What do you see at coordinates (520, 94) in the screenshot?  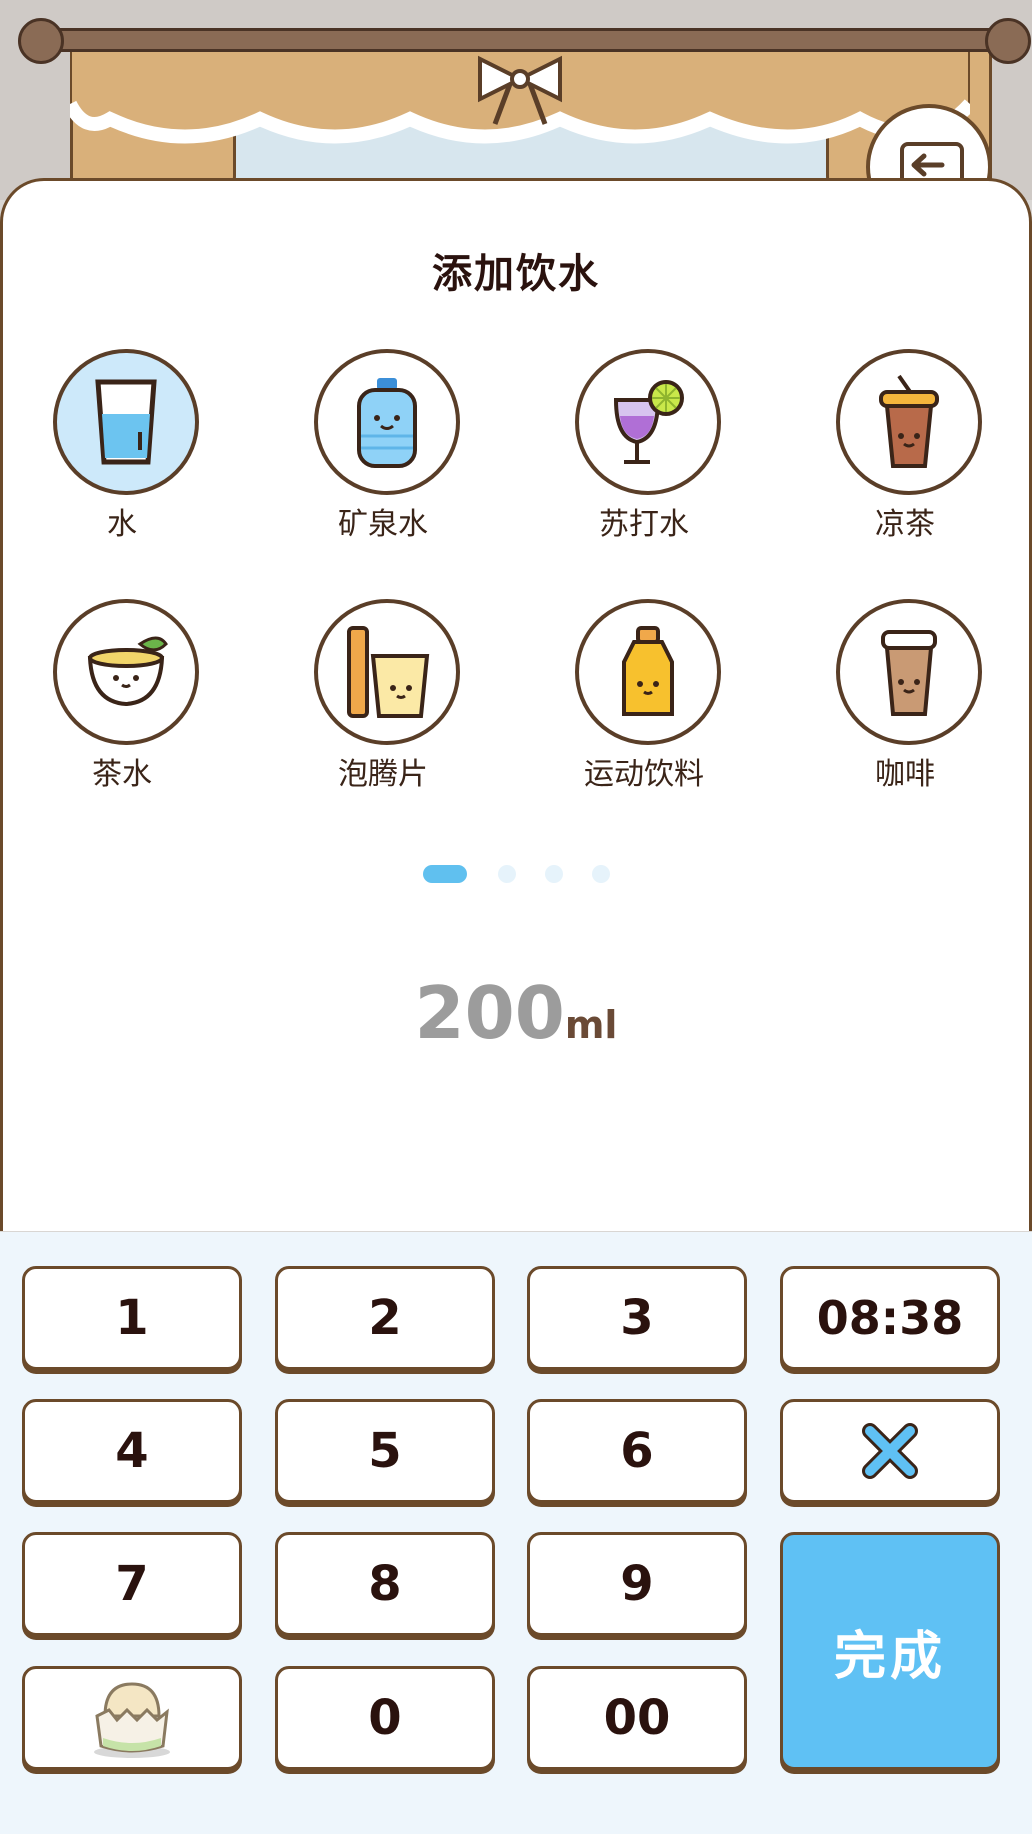 I see `curtain-valance` at bounding box center [520, 94].